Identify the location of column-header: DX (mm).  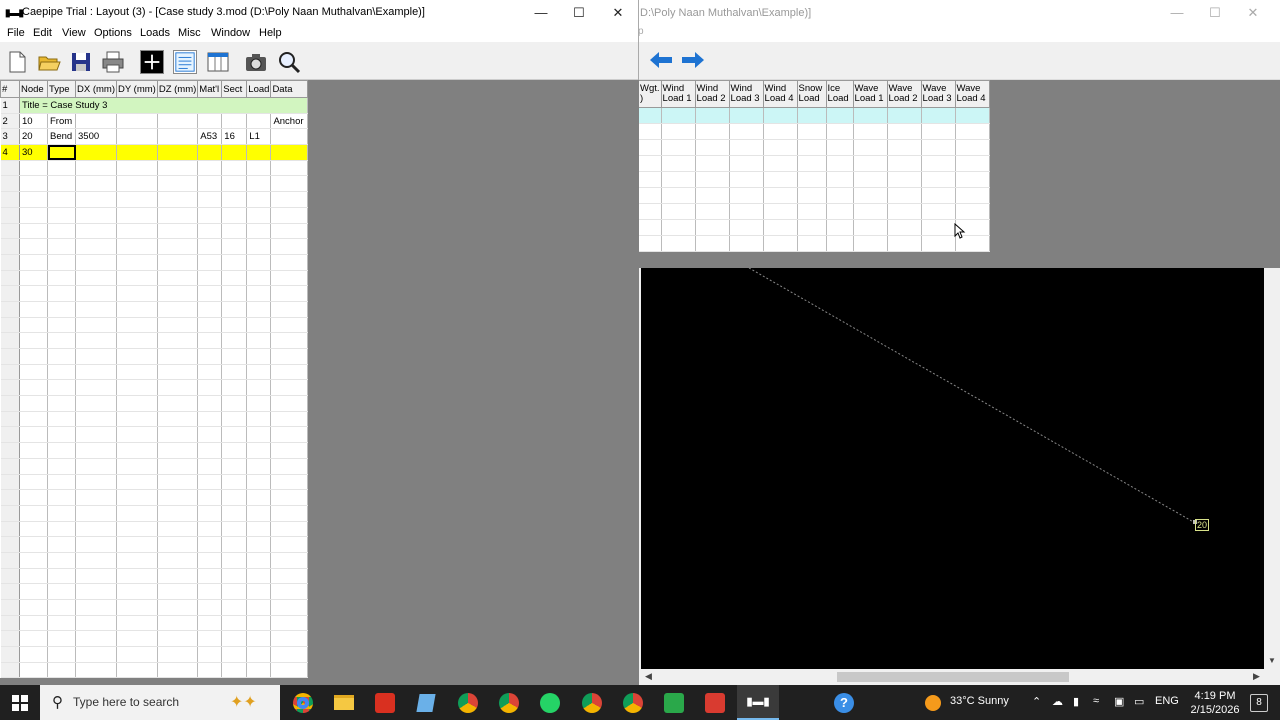
(96, 89).